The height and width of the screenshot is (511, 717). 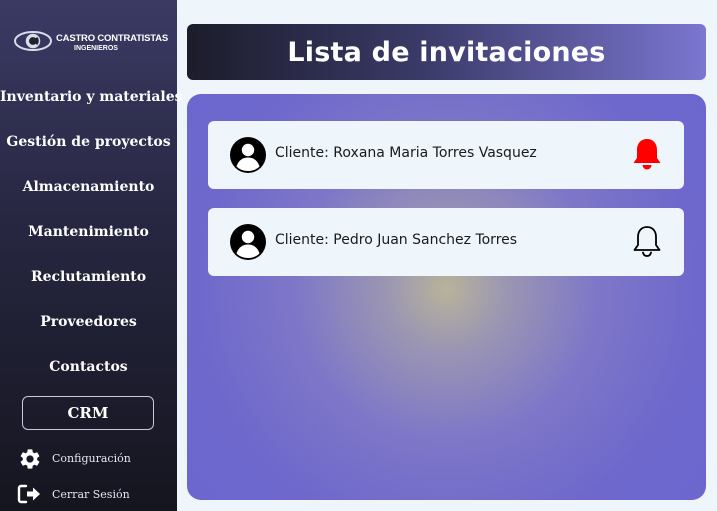 What do you see at coordinates (88, 322) in the screenshot?
I see `sidebar-item-proveedores: Proveedores` at bounding box center [88, 322].